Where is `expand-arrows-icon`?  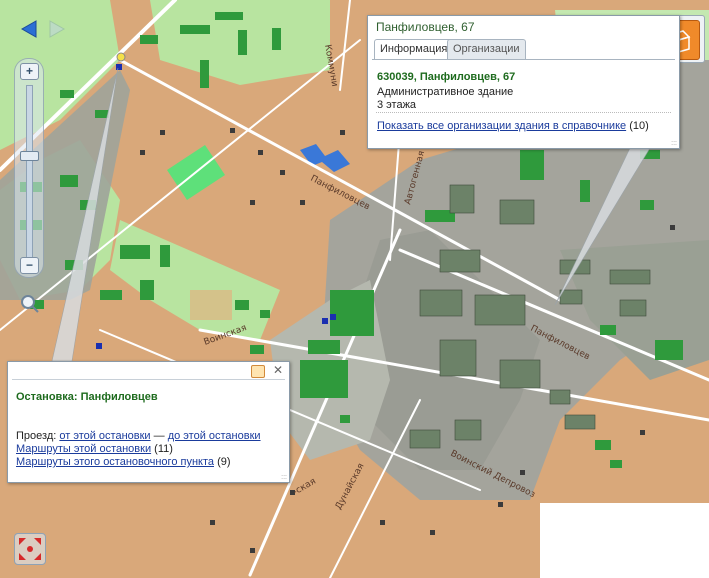
expand-arrows-icon is located at coordinates (30, 549).